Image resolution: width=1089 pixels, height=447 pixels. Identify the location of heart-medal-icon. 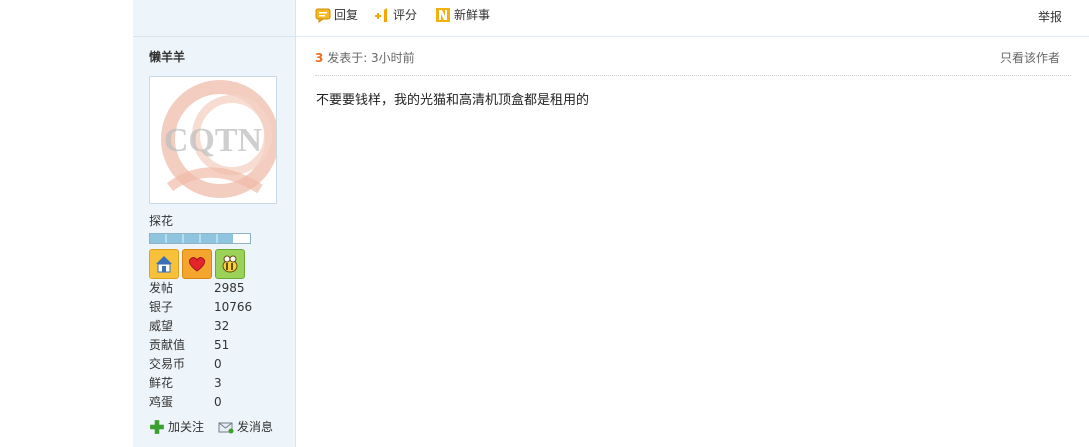
(197, 264).